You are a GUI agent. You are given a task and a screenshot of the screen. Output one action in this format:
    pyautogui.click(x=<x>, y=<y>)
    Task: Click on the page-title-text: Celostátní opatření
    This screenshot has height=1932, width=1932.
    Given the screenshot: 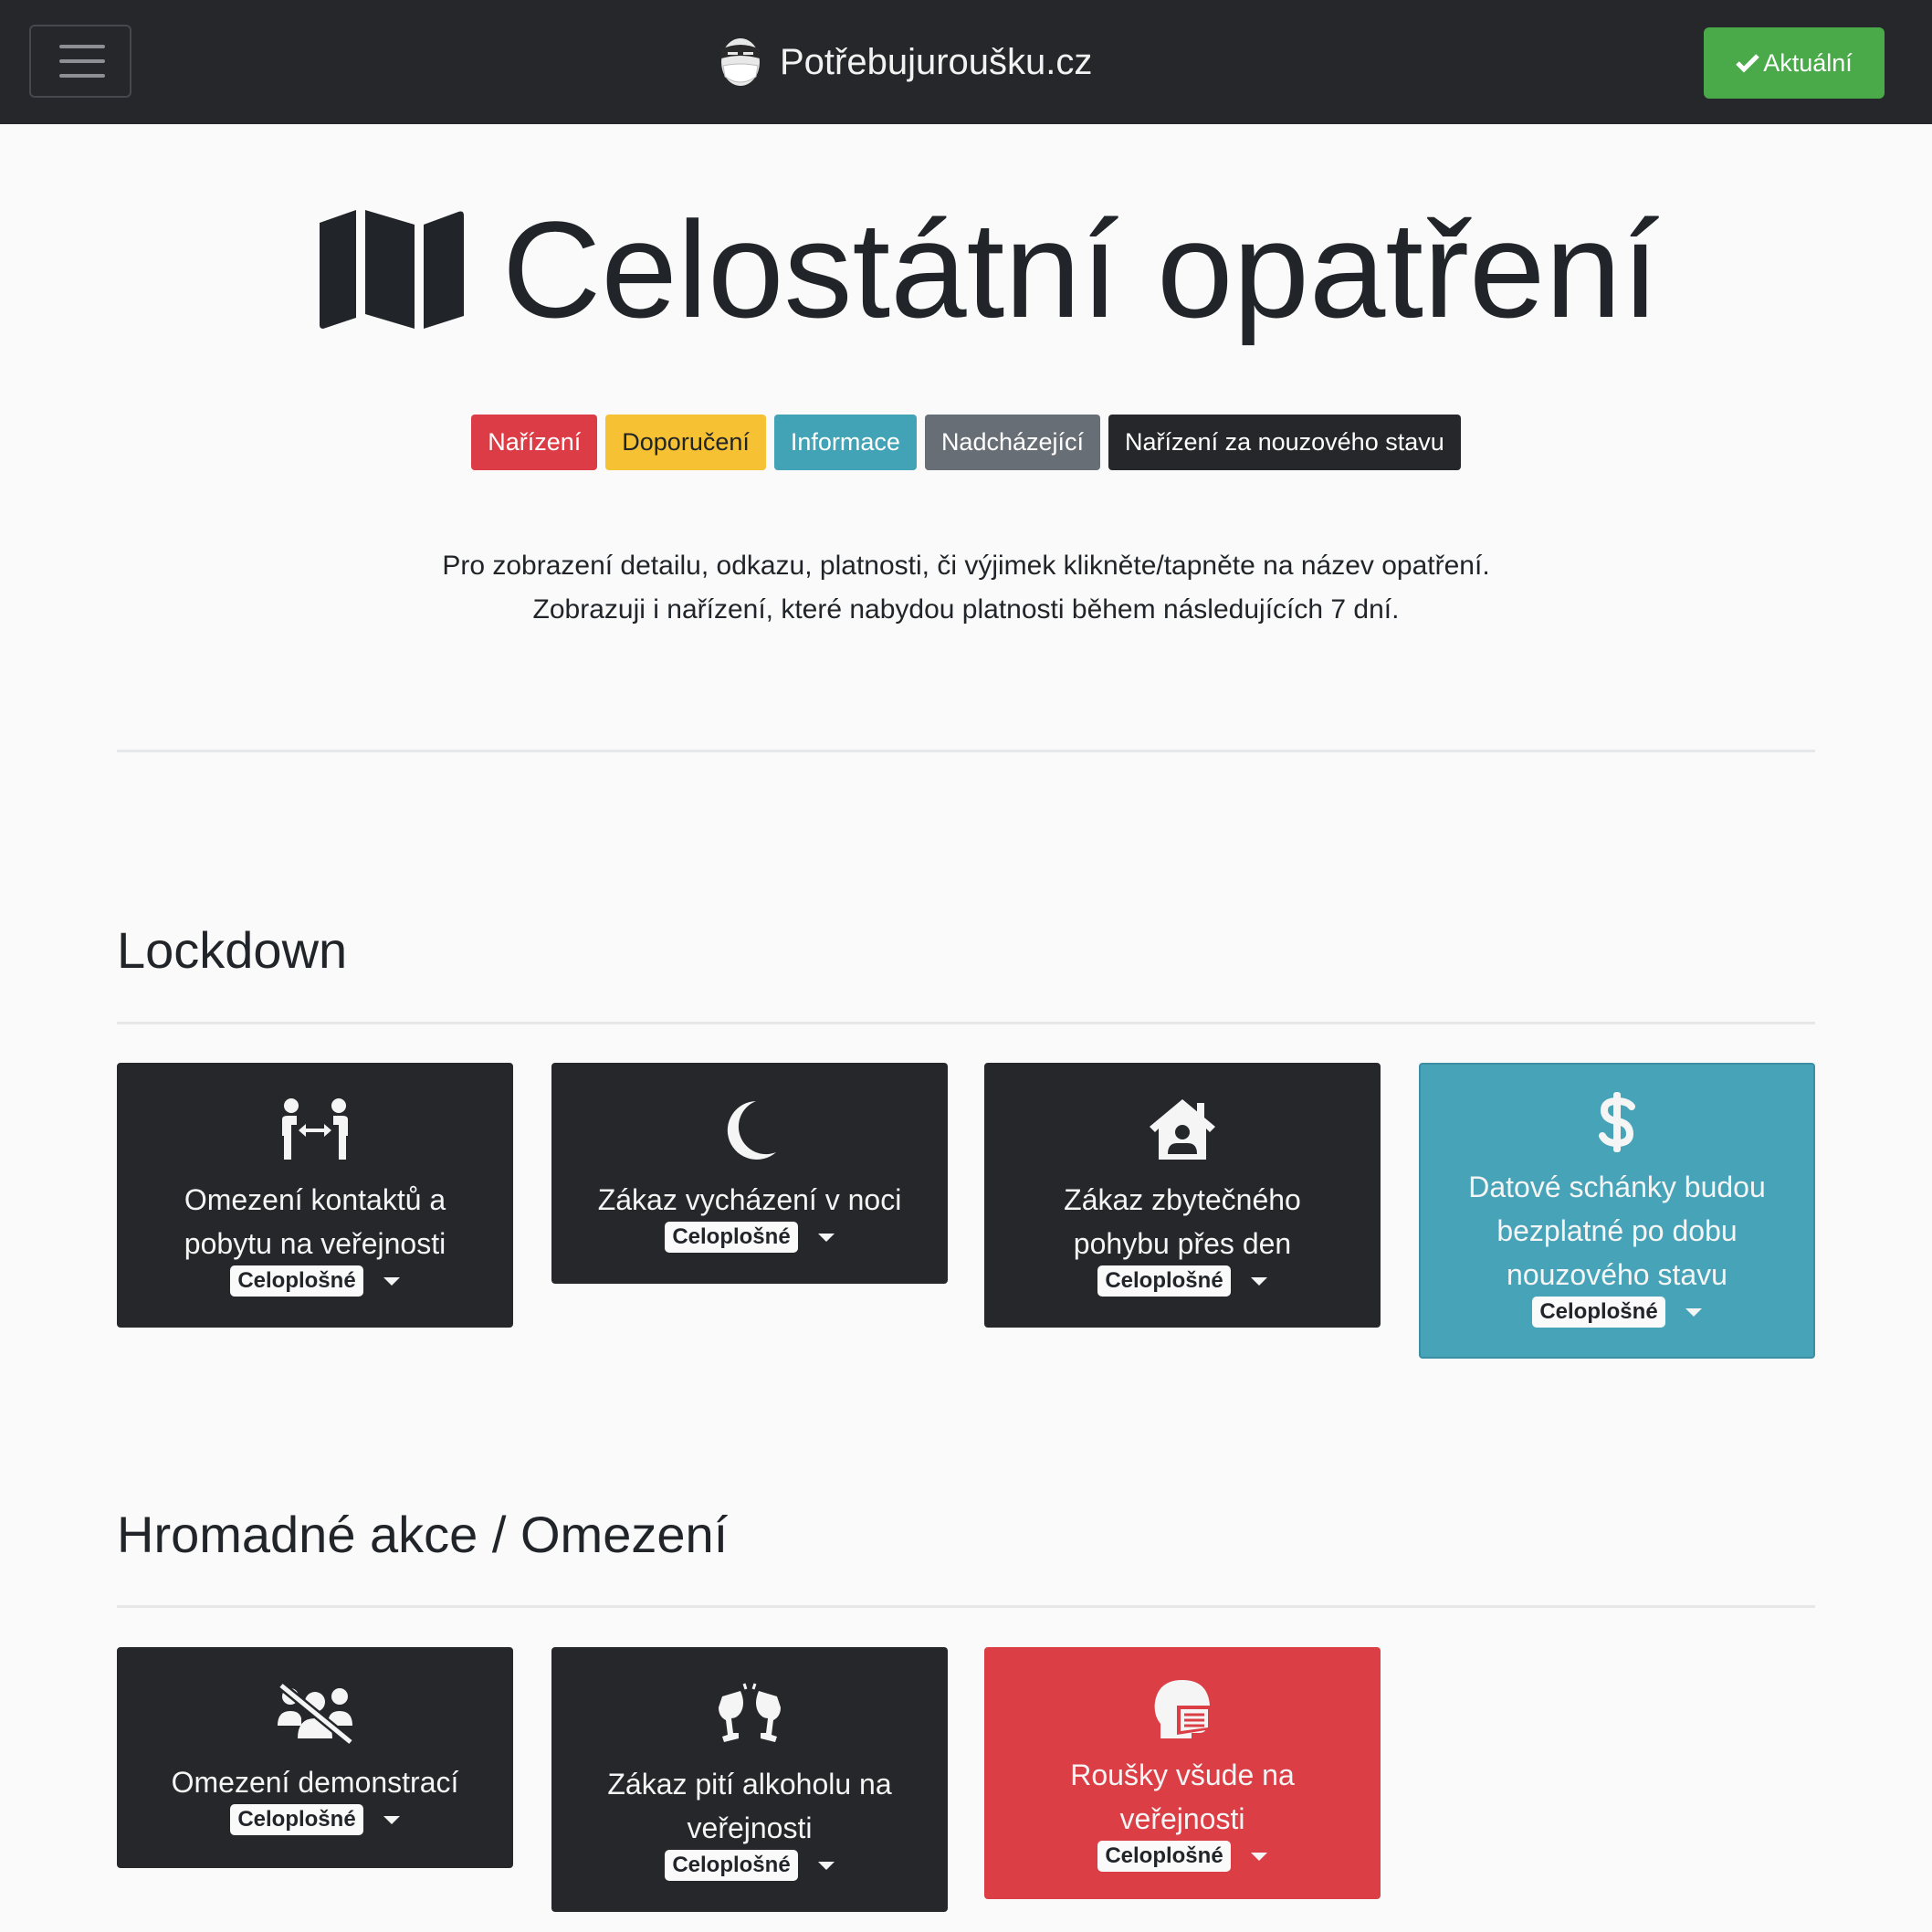 What is the action you would take?
    pyautogui.click(x=1081, y=269)
    